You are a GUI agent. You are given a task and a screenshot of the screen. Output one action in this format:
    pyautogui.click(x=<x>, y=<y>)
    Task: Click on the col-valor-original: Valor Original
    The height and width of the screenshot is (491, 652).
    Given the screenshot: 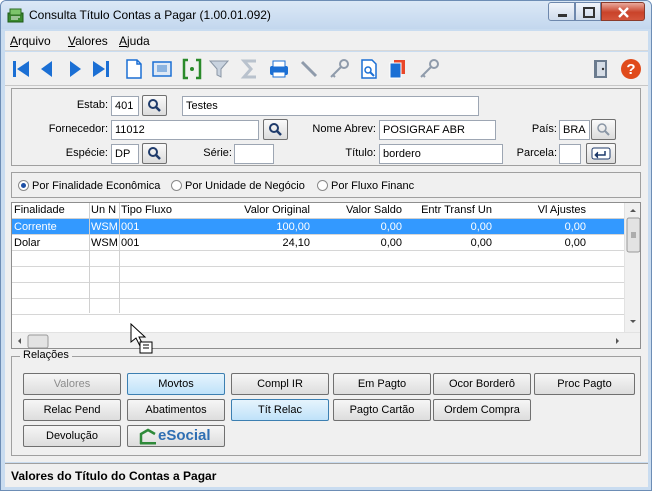 What is the action you would take?
    pyautogui.click(x=272, y=211)
    